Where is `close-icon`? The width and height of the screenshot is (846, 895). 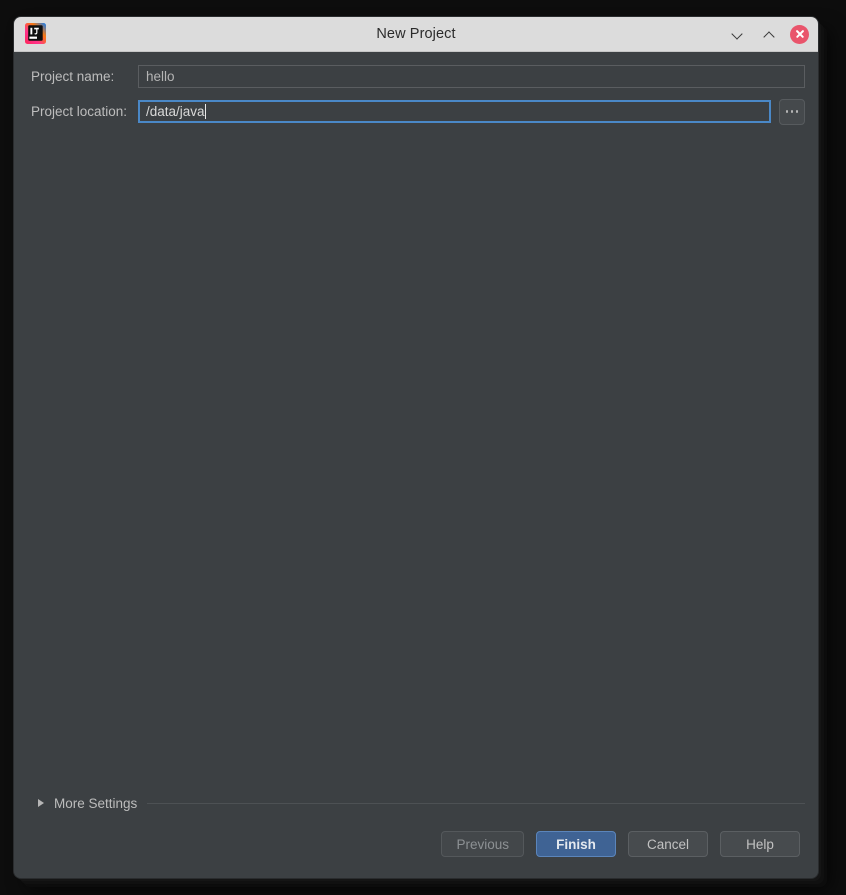
close-icon is located at coordinates (799, 34).